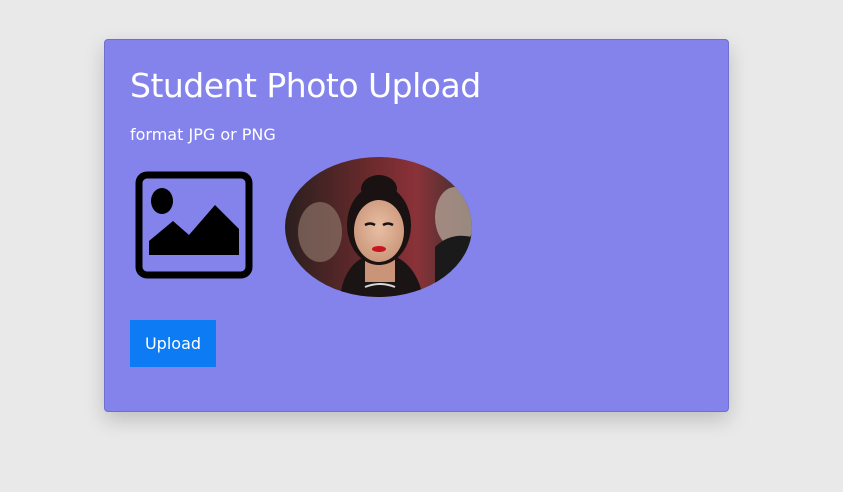 This screenshot has width=843, height=492. Describe the element at coordinates (194, 225) in the screenshot. I see `image-placeholder-icon` at that location.